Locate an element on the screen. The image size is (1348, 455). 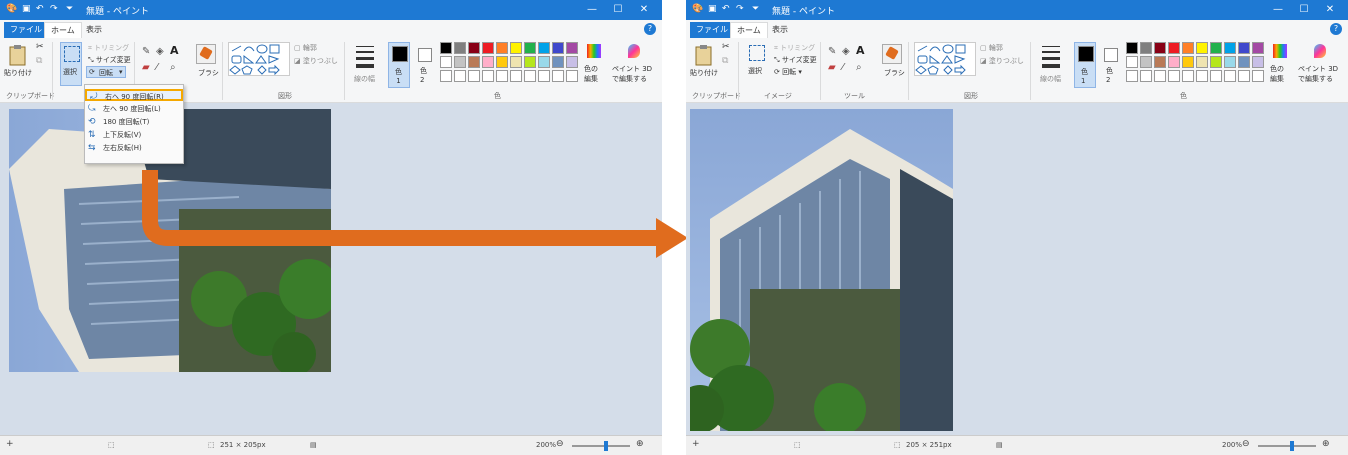
zoom-slider is located at coordinates (1287, 446).